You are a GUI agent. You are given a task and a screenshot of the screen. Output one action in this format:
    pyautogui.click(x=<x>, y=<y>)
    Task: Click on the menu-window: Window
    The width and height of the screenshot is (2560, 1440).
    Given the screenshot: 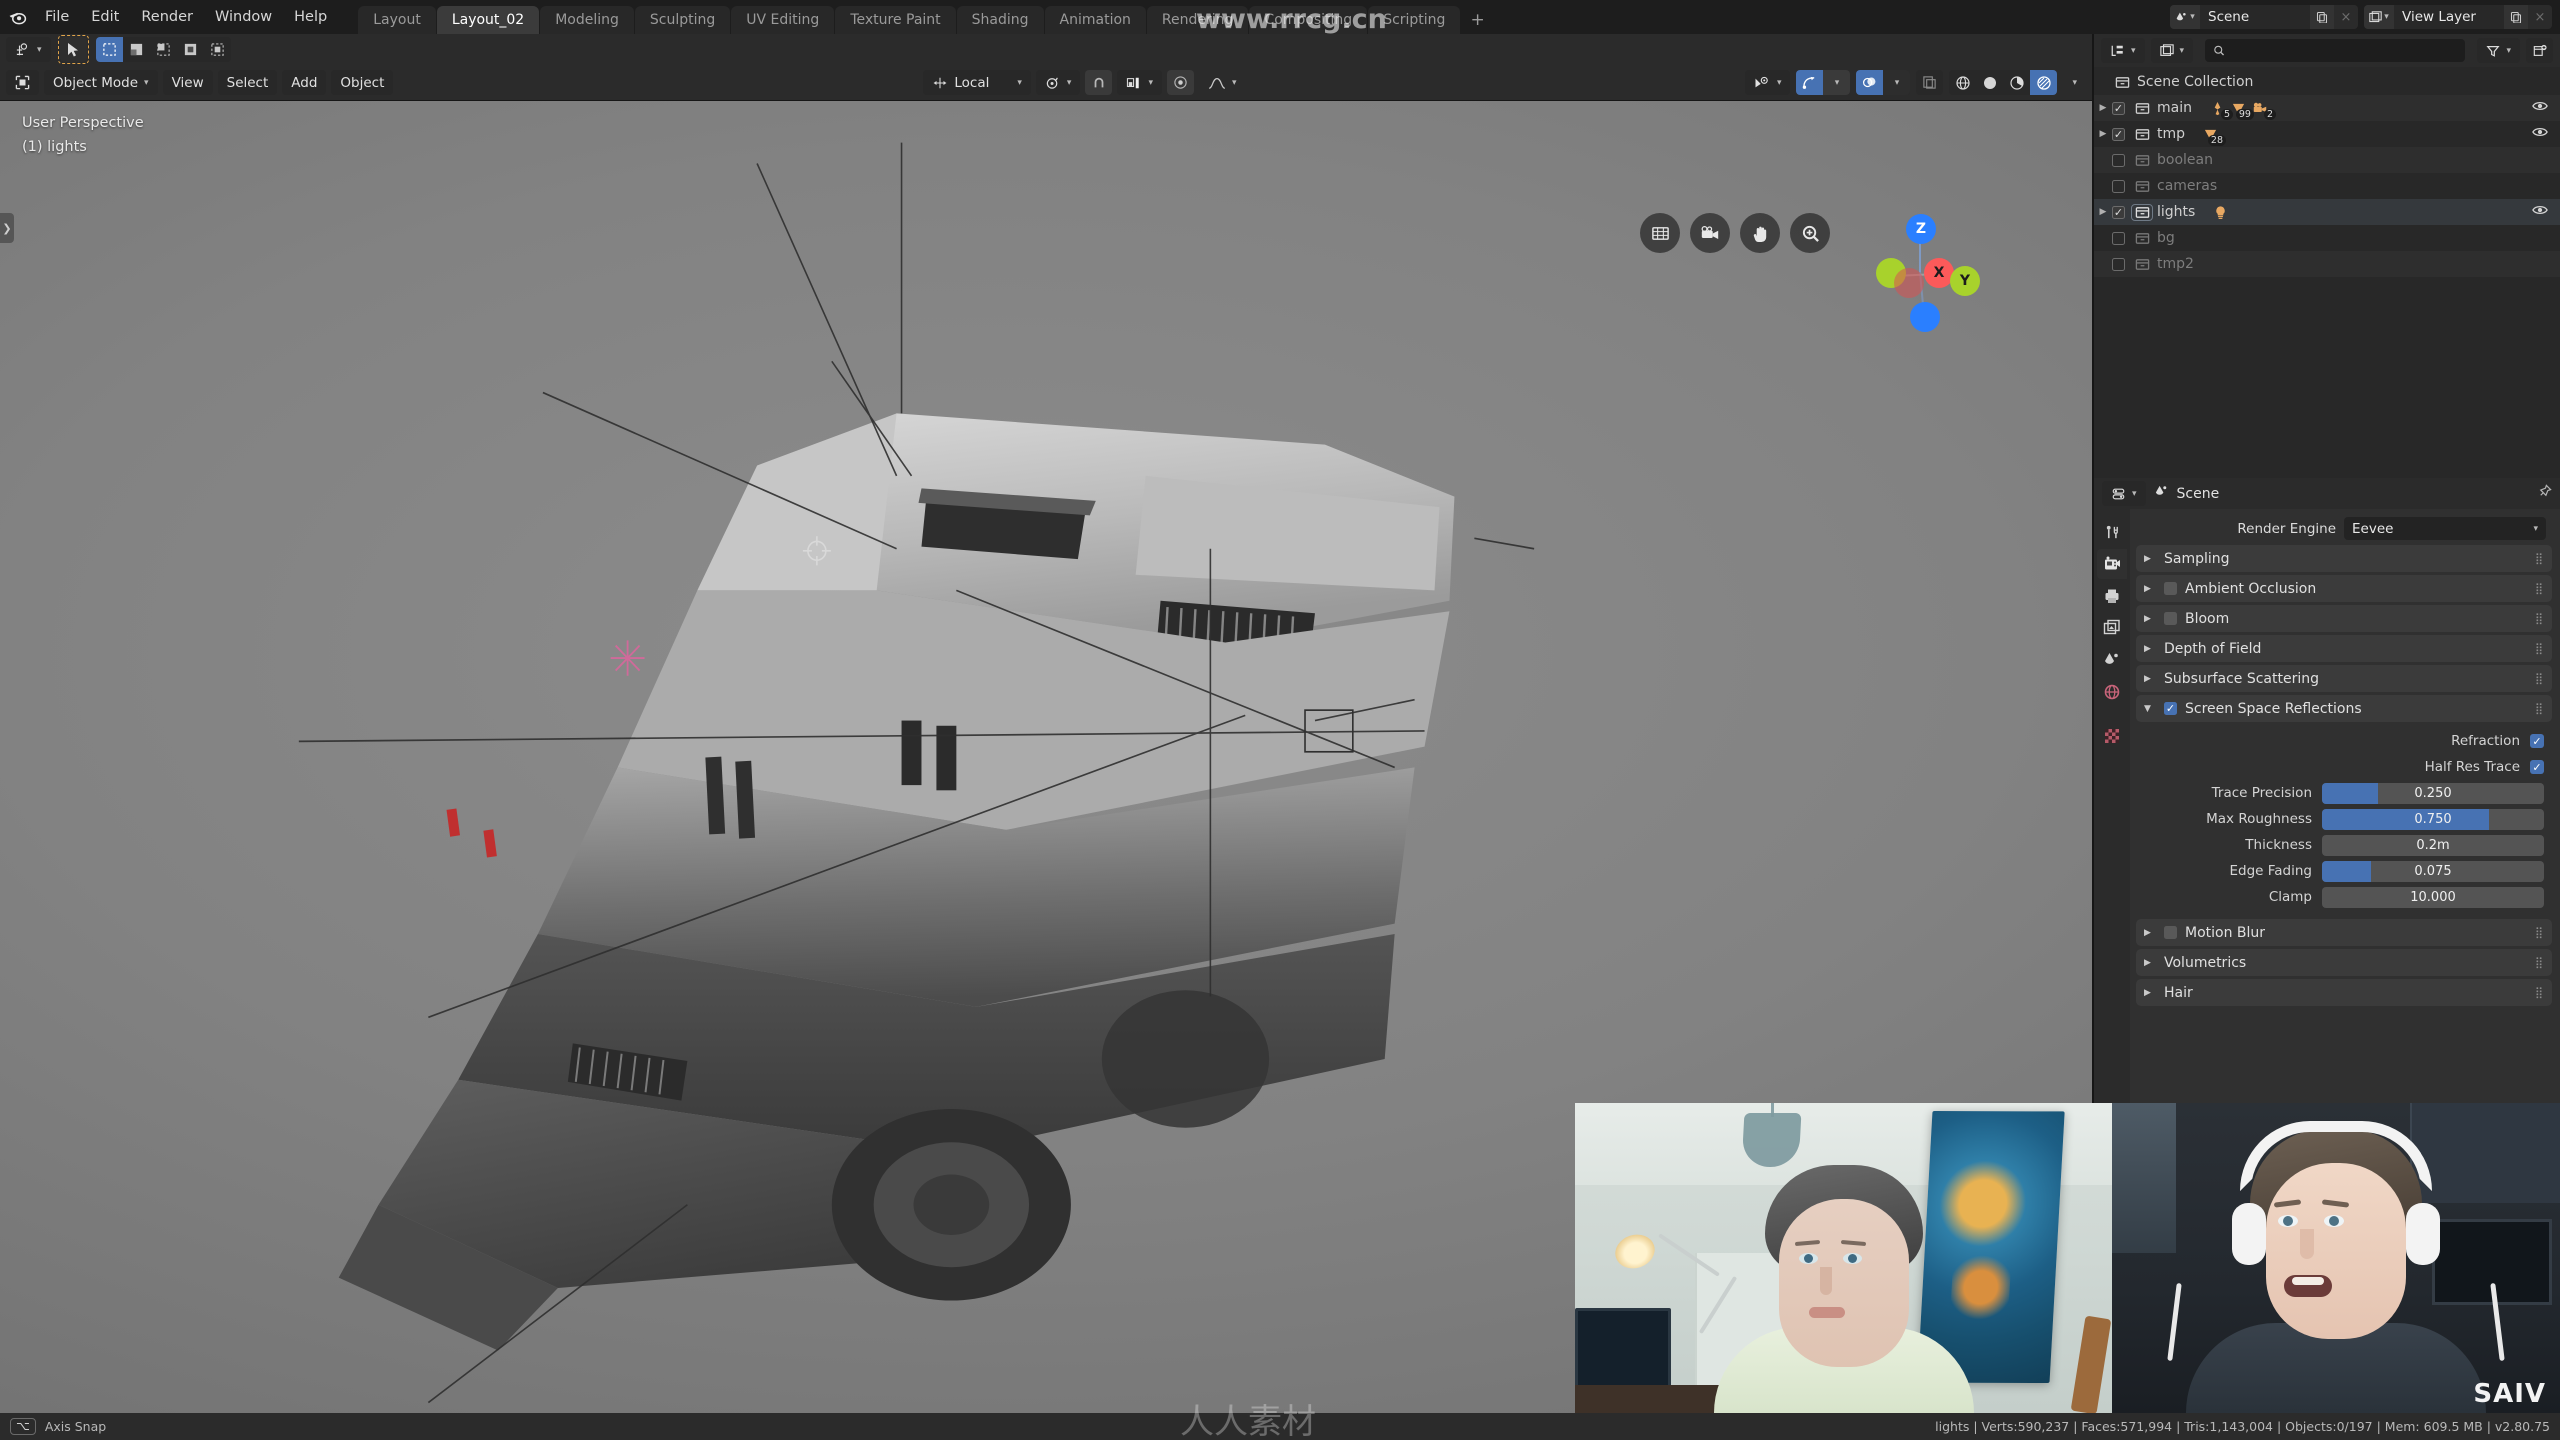 What is the action you would take?
    pyautogui.click(x=243, y=17)
    